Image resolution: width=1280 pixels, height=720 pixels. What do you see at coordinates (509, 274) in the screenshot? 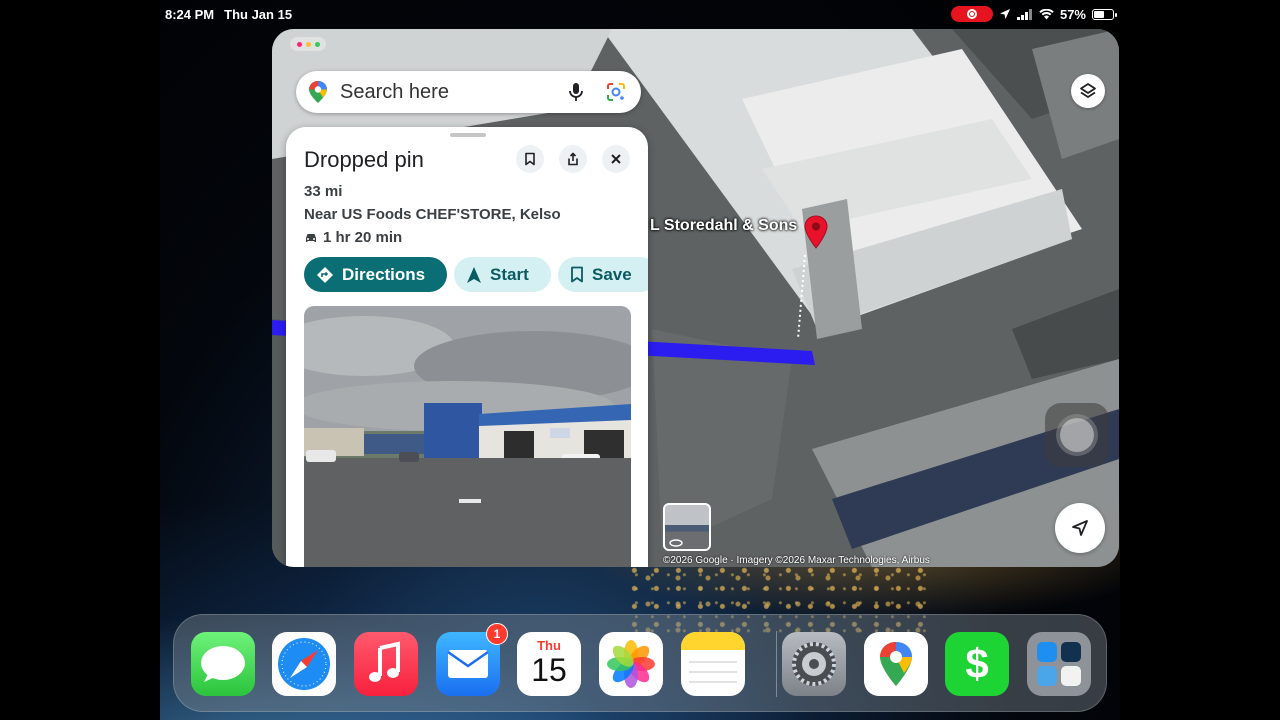
I see `start-label: Start` at bounding box center [509, 274].